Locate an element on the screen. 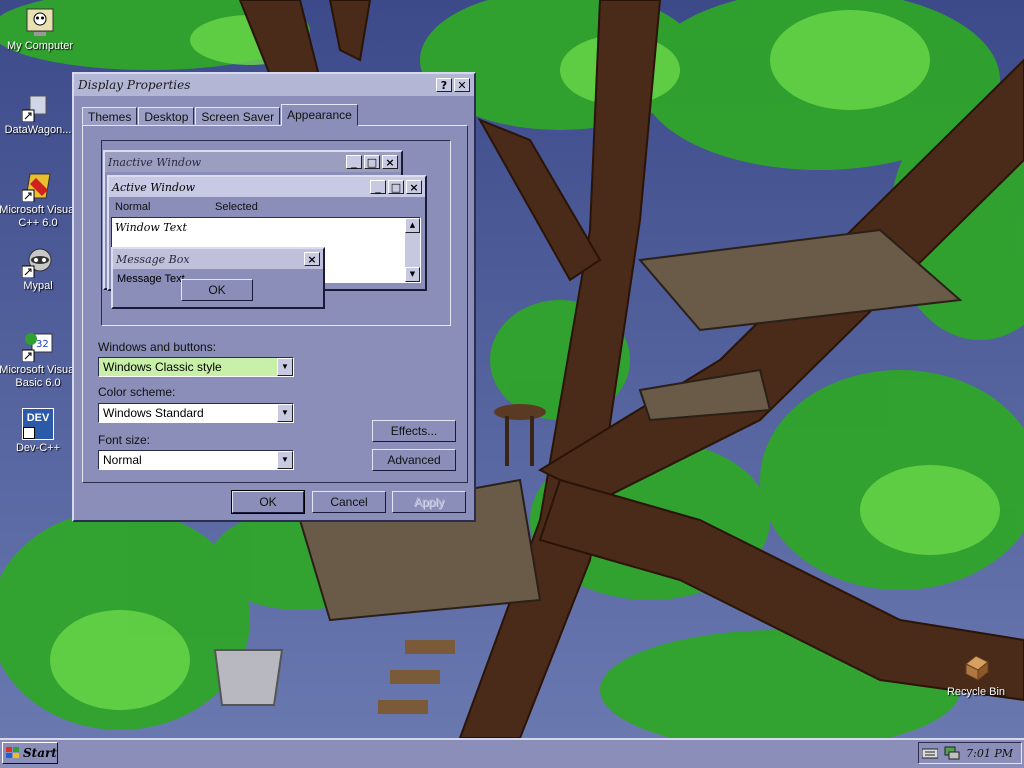 This screenshot has height=768, width=1024. tab-strip: Themes Desktop Screen Saver Appearance is located at coordinates (220, 115).